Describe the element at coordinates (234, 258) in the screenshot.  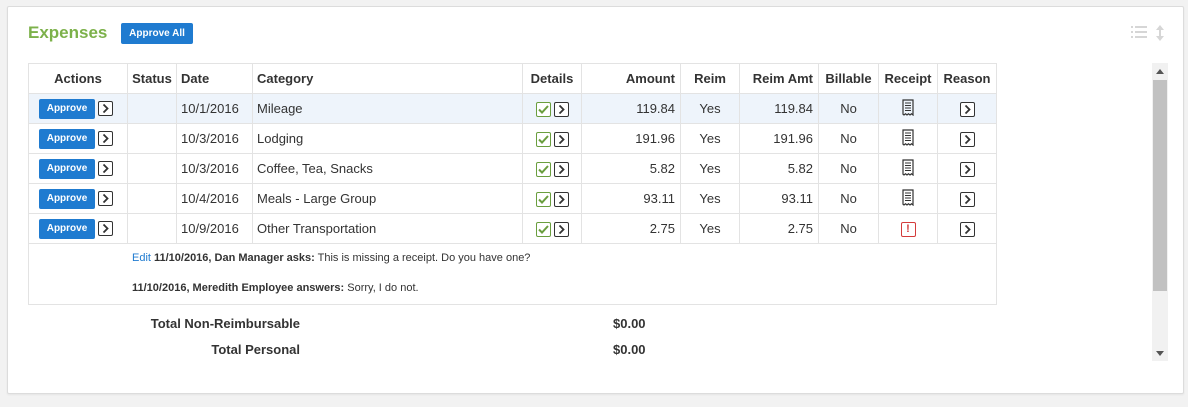
I see `question-header: 11/10/2016, Dan Manager asks:` at that location.